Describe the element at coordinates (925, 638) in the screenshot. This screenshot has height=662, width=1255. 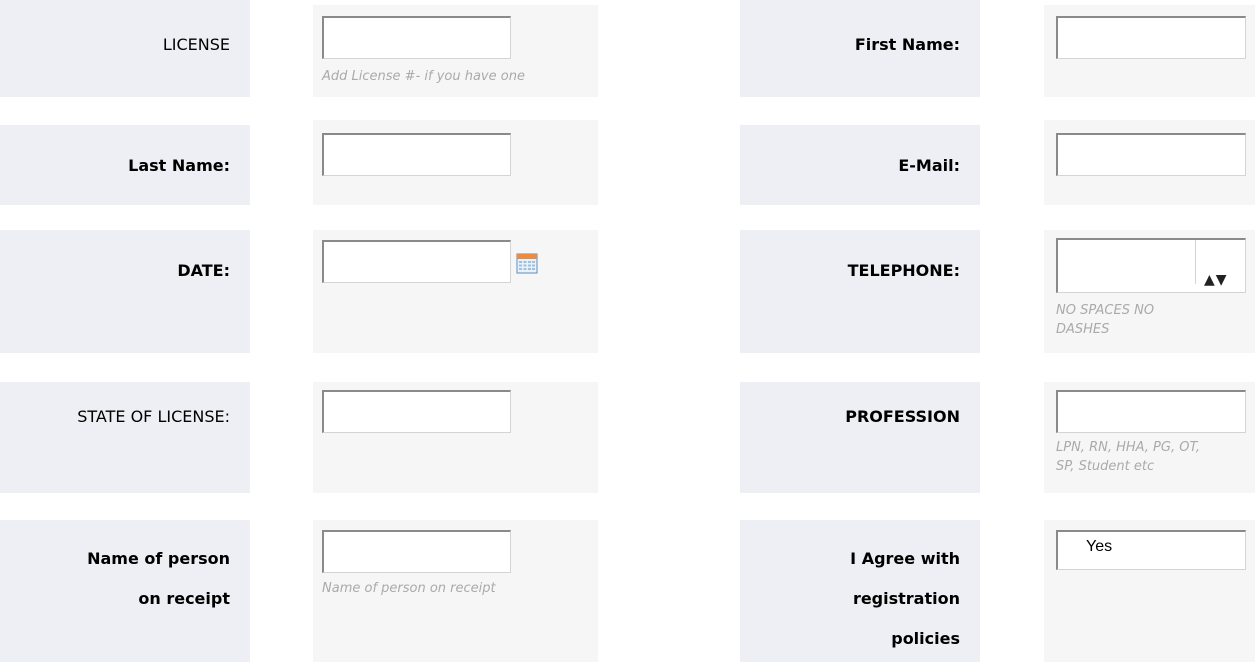
I see `agree-label-line3: policies` at that location.